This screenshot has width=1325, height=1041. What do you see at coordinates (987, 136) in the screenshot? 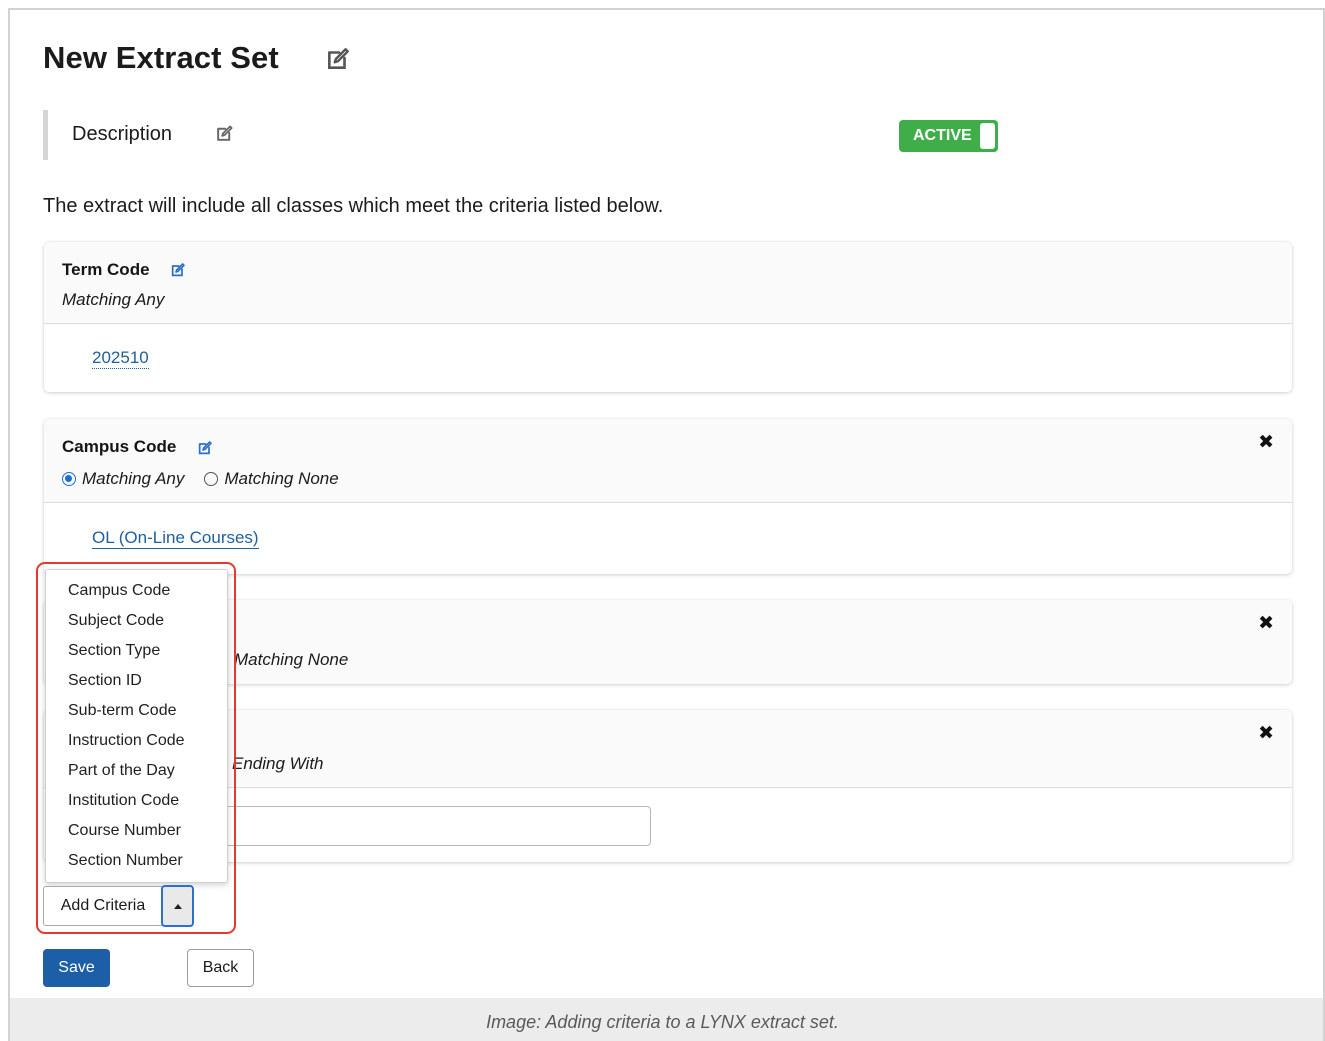
I see `toggle-knob` at bounding box center [987, 136].